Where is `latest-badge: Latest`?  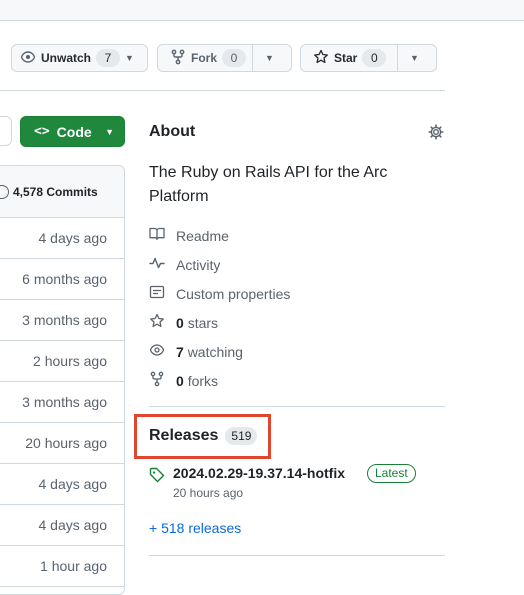 latest-badge: Latest is located at coordinates (391, 473).